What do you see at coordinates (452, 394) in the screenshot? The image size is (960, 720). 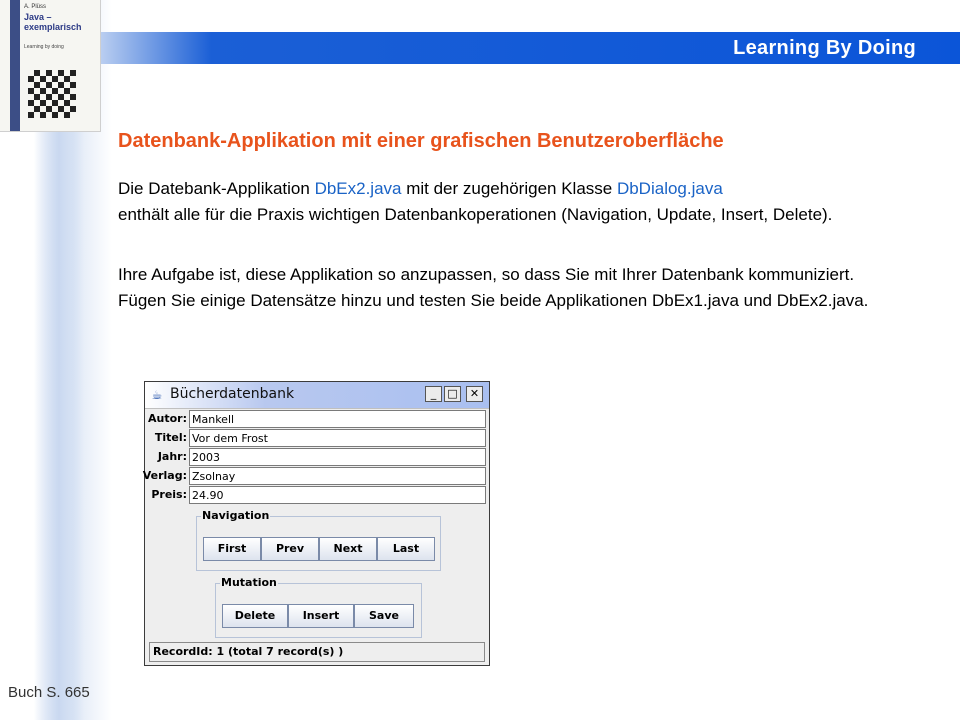 I see `maximize-button: □` at bounding box center [452, 394].